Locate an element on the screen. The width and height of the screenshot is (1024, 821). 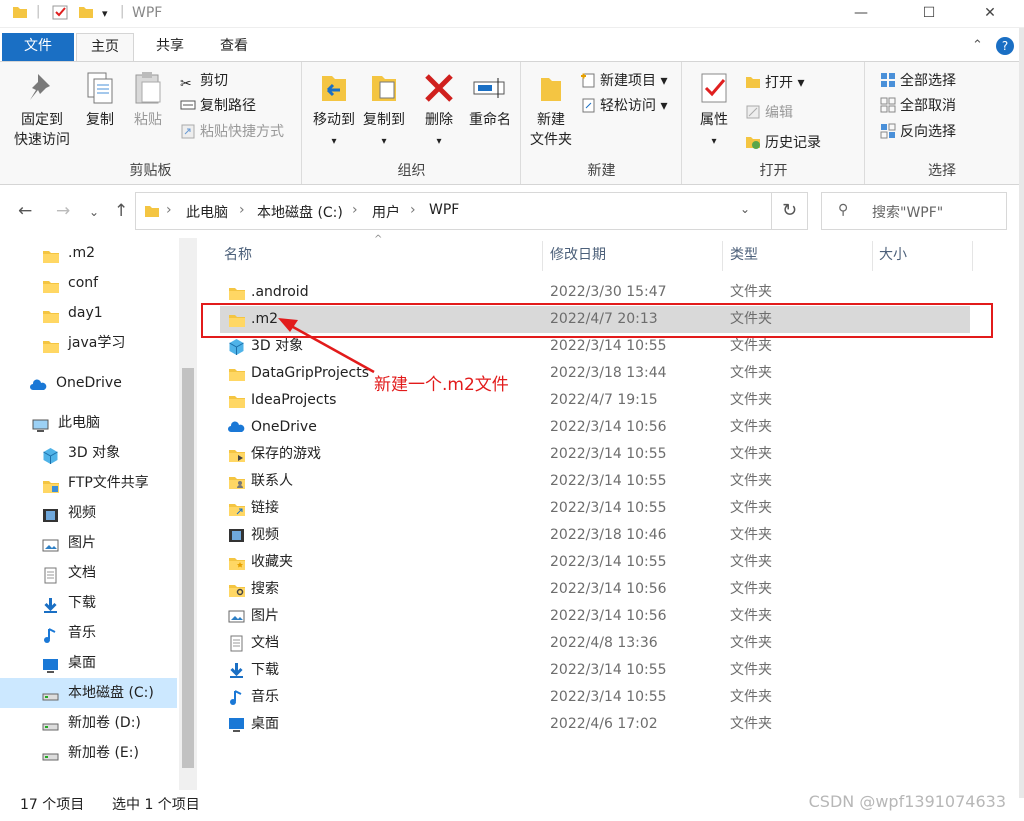
breadcrumb-this-pc: 此电脑 is located at coordinates (207, 212).